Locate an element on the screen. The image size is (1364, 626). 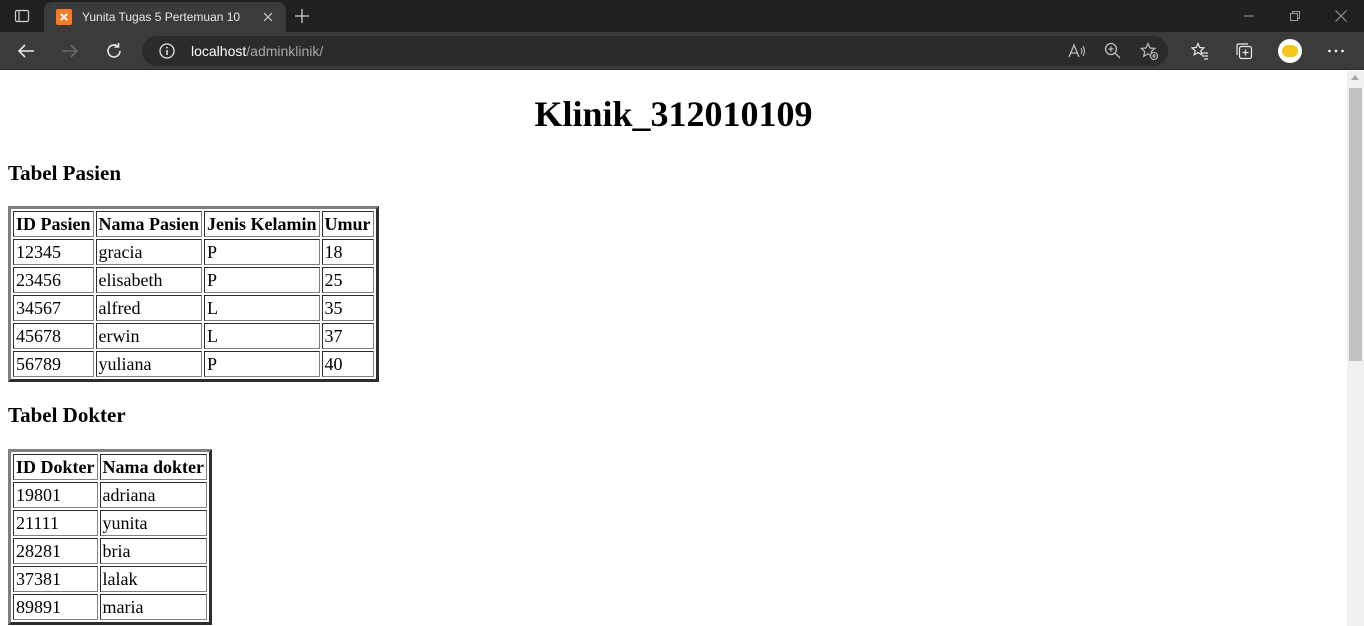
table-cell: gracia is located at coordinates (149, 252).